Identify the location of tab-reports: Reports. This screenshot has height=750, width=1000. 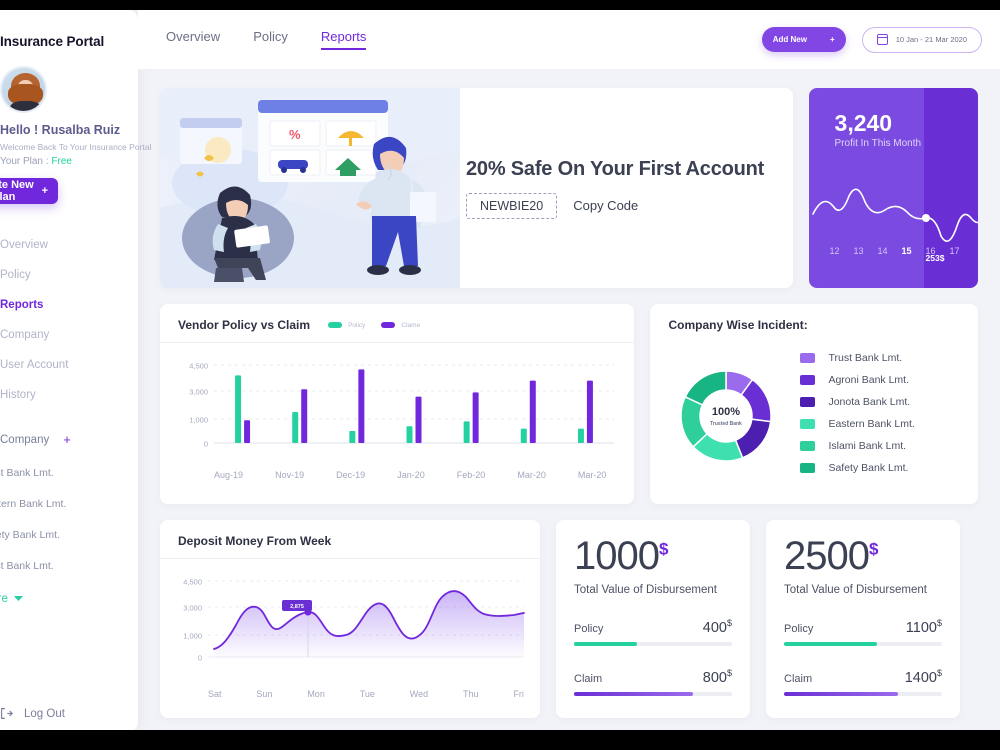
(343, 39).